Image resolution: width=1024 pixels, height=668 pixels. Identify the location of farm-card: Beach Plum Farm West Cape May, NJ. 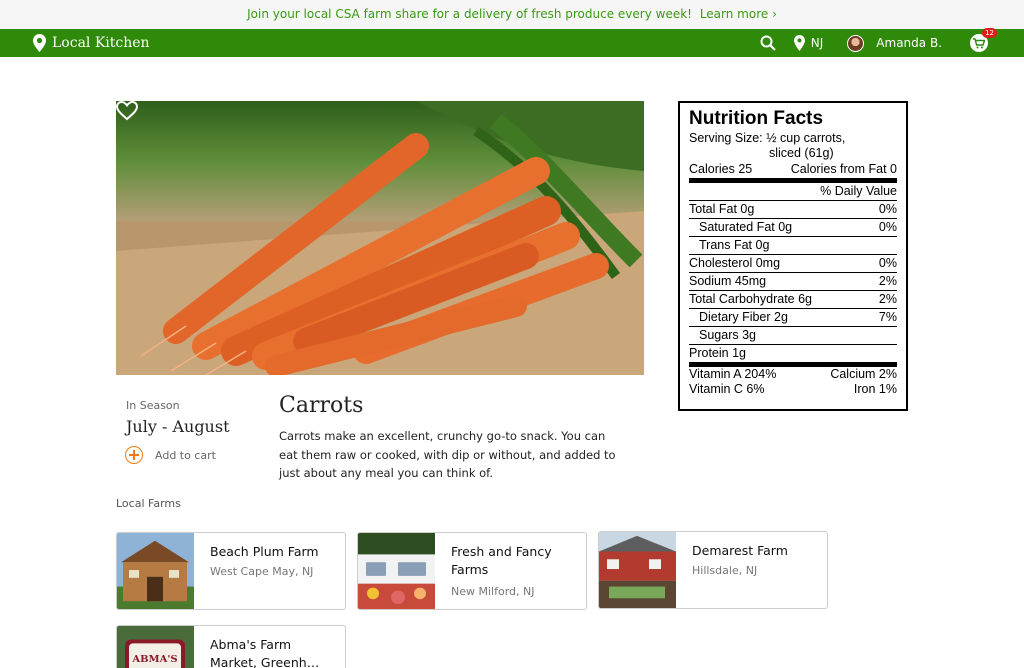
(231, 571).